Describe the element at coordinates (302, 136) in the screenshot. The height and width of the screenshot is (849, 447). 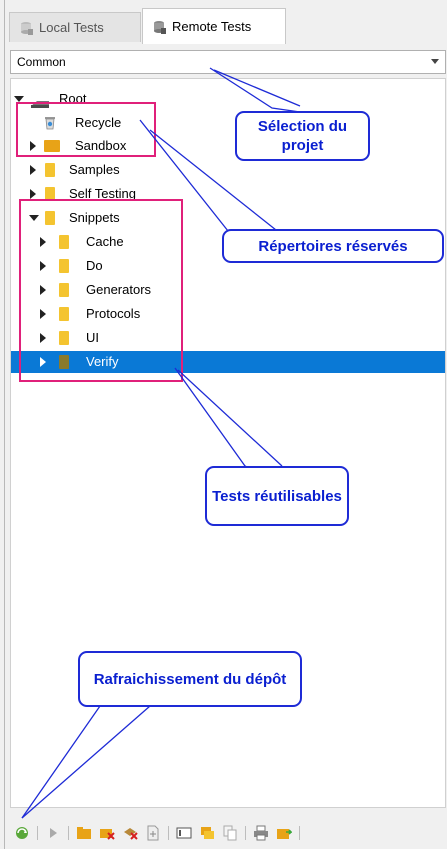
I see `callout-project-selection: Sélection du projet` at that location.